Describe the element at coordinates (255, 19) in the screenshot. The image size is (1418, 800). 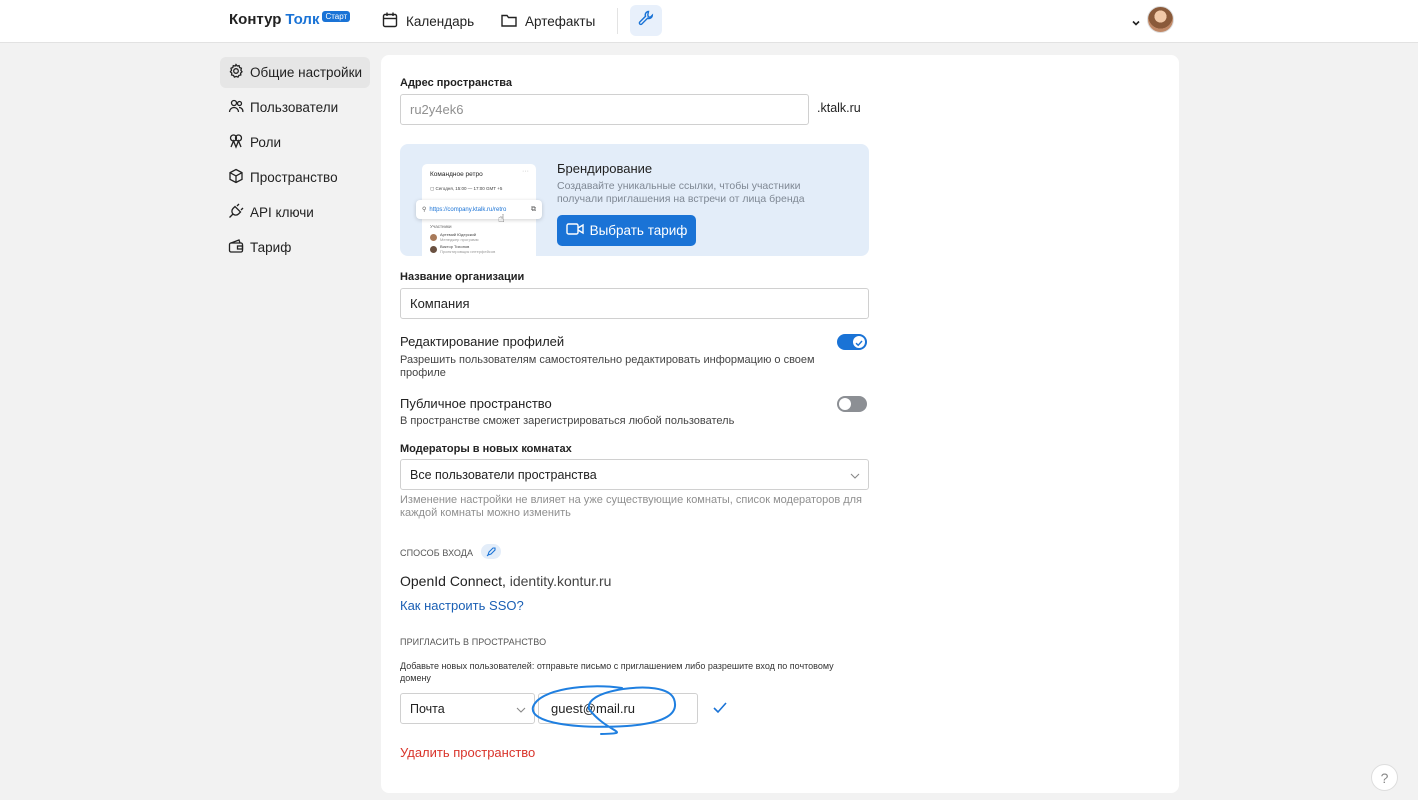
I see `logo-main-text: Контур` at that location.